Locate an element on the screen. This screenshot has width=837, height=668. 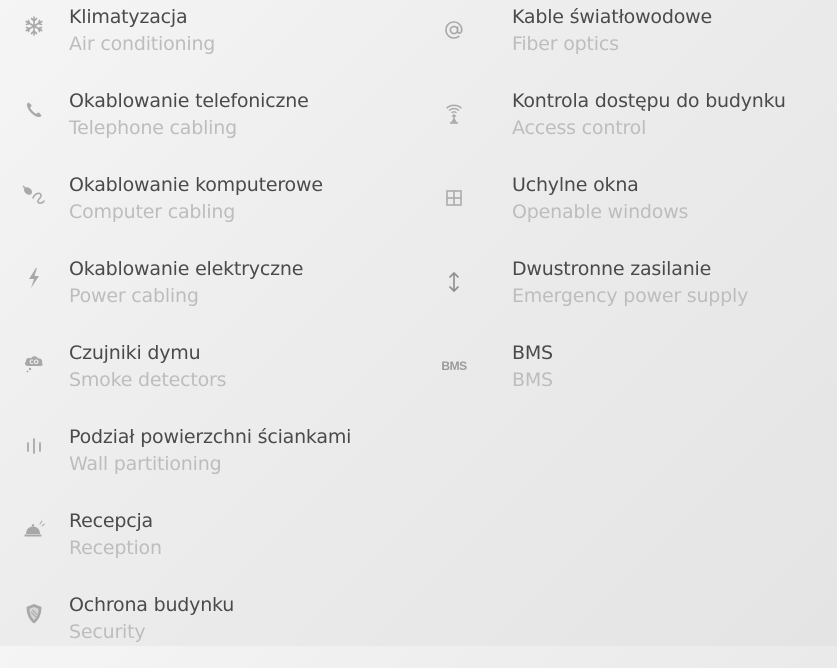
phone-icon is located at coordinates (34, 110).